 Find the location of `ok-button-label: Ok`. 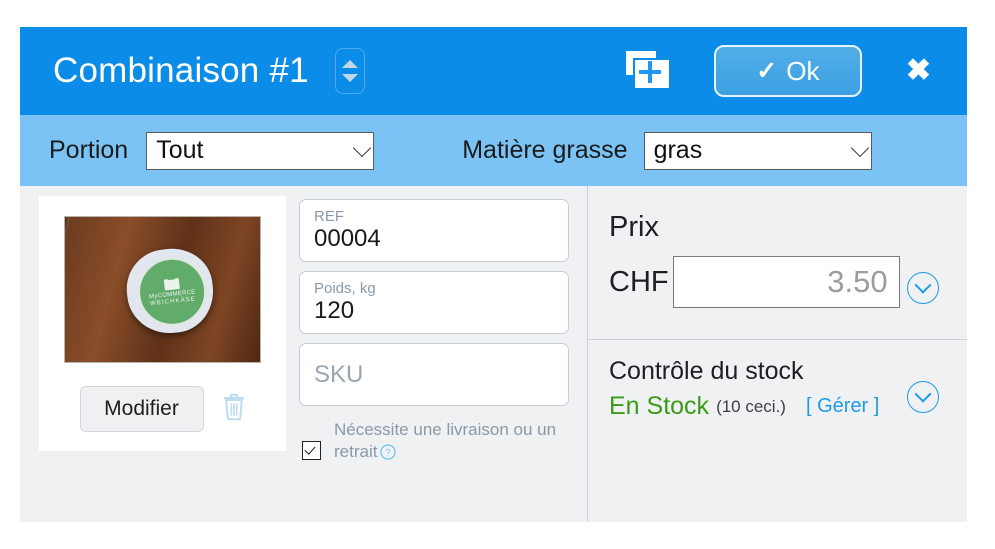

ok-button-label: Ok is located at coordinates (803, 70).